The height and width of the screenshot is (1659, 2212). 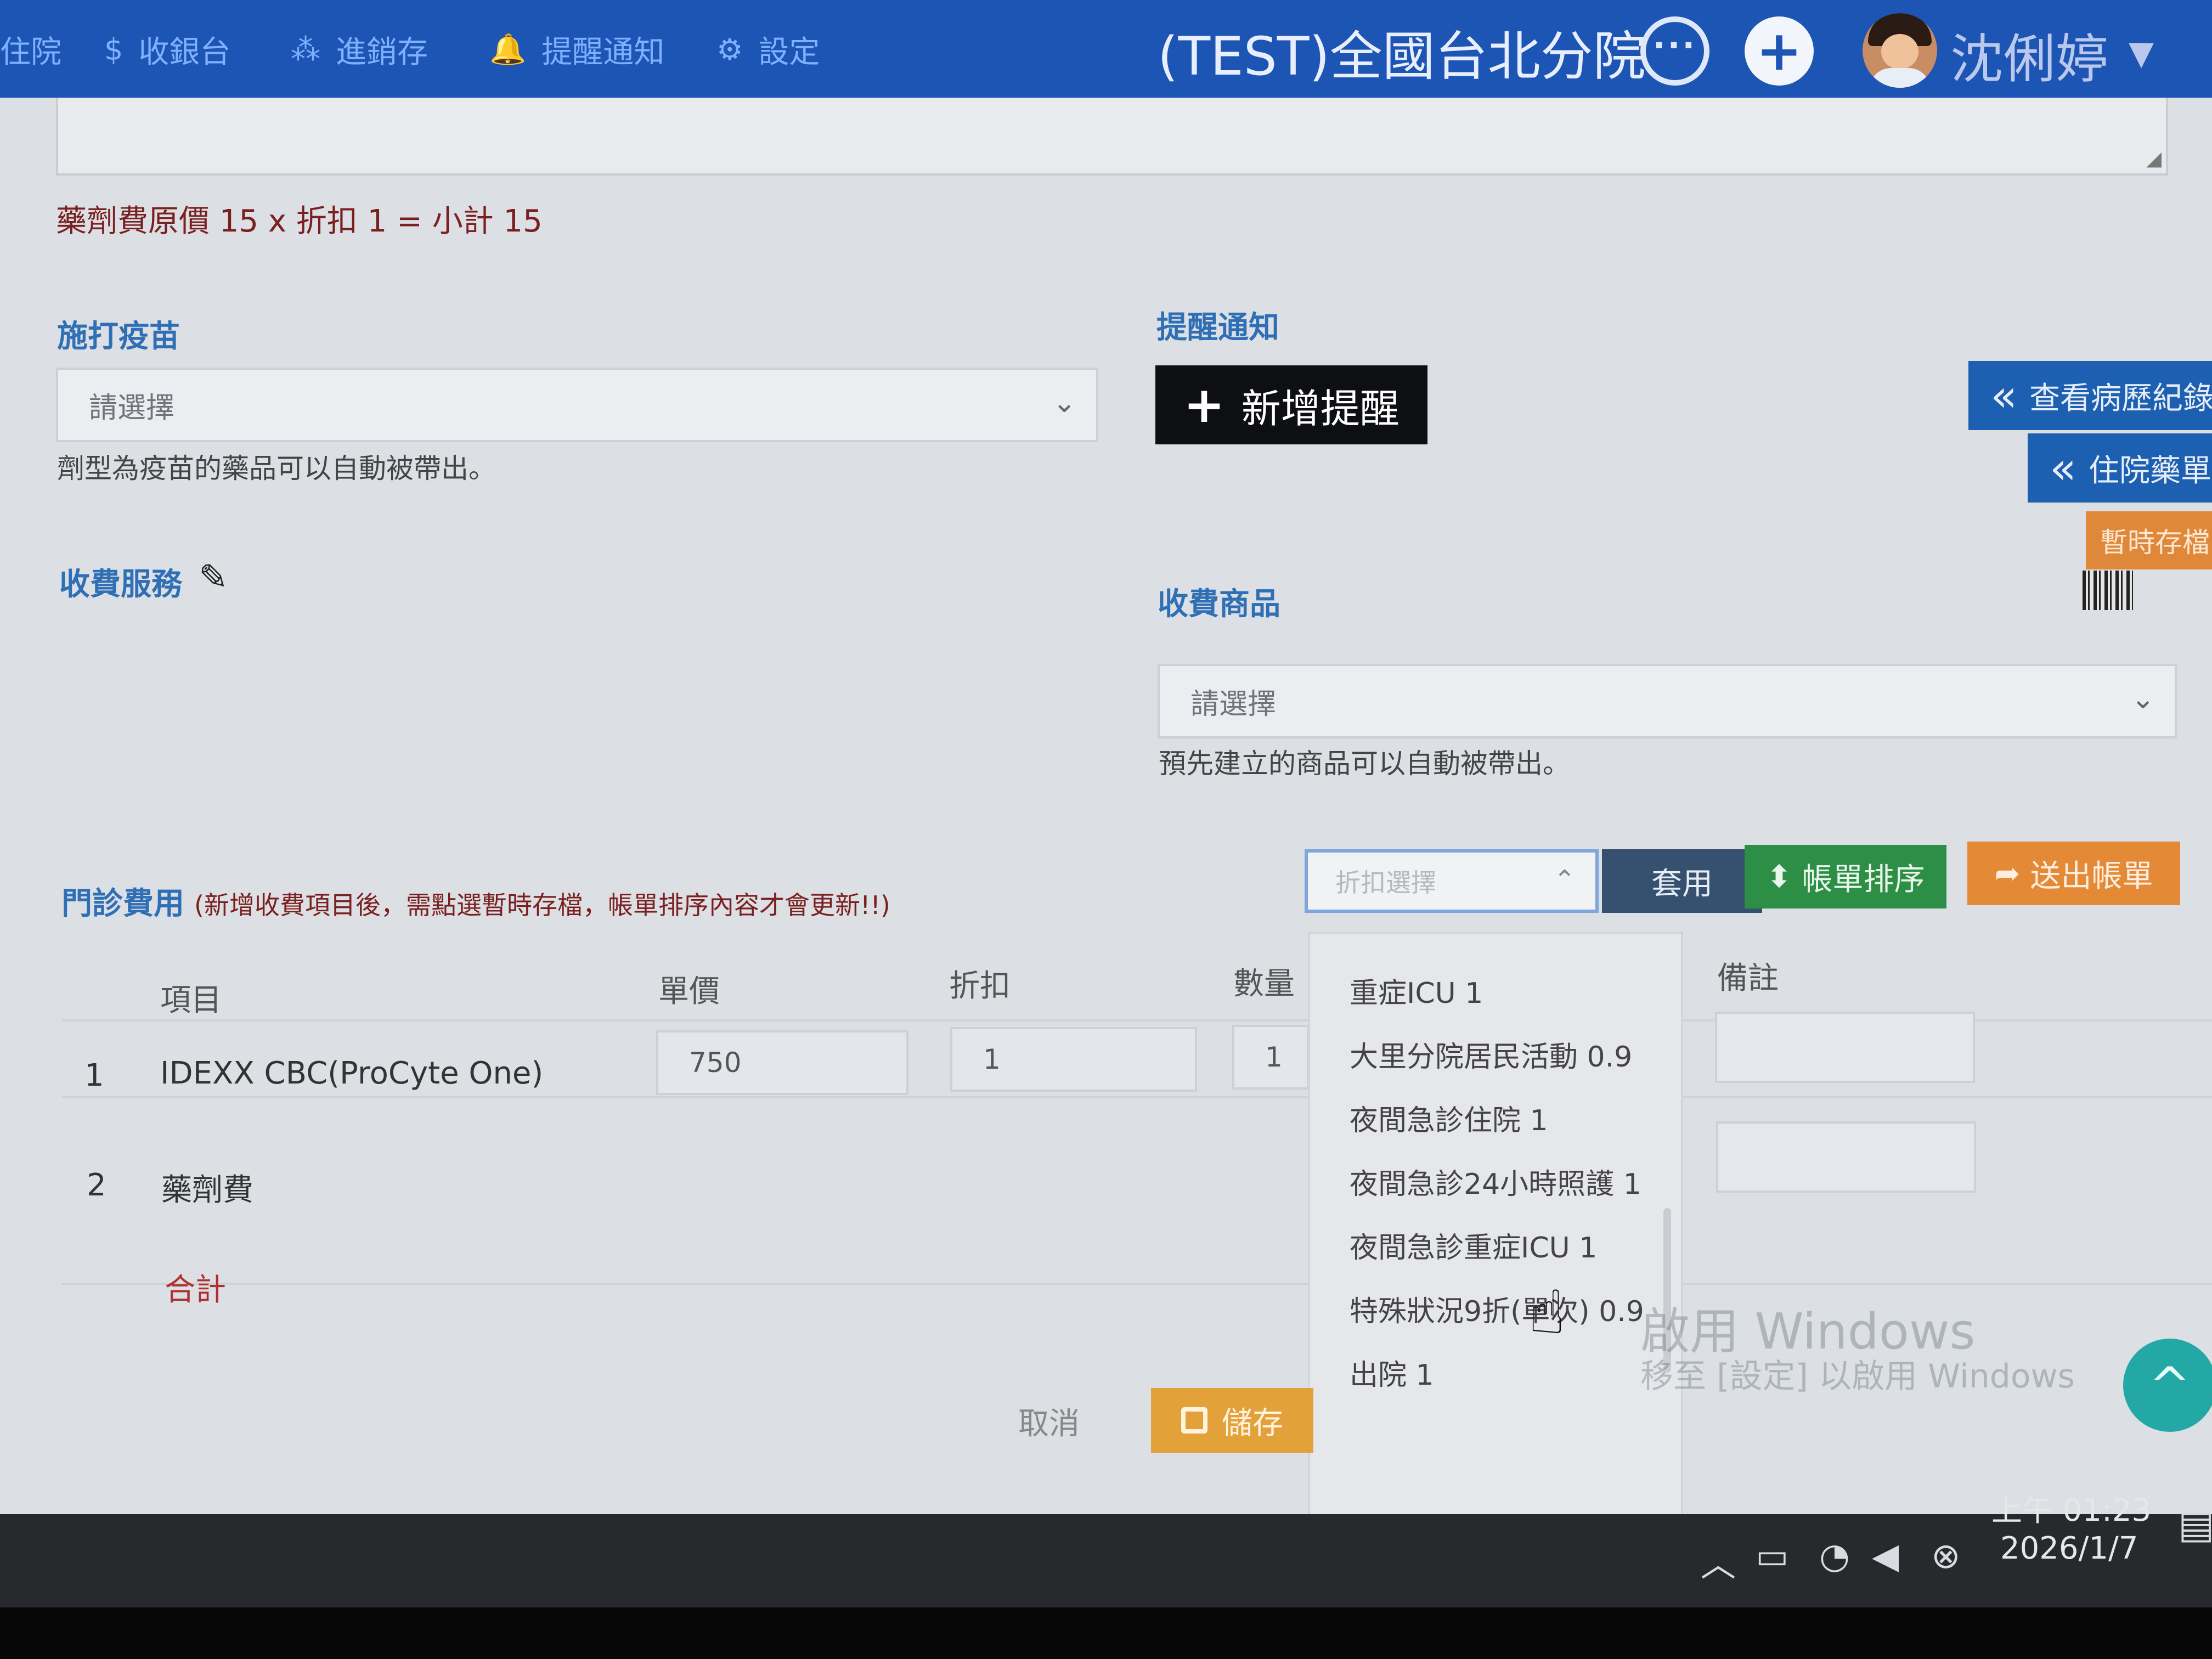 What do you see at coordinates (1049, 1421) in the screenshot?
I see `cancel-button: 取消` at bounding box center [1049, 1421].